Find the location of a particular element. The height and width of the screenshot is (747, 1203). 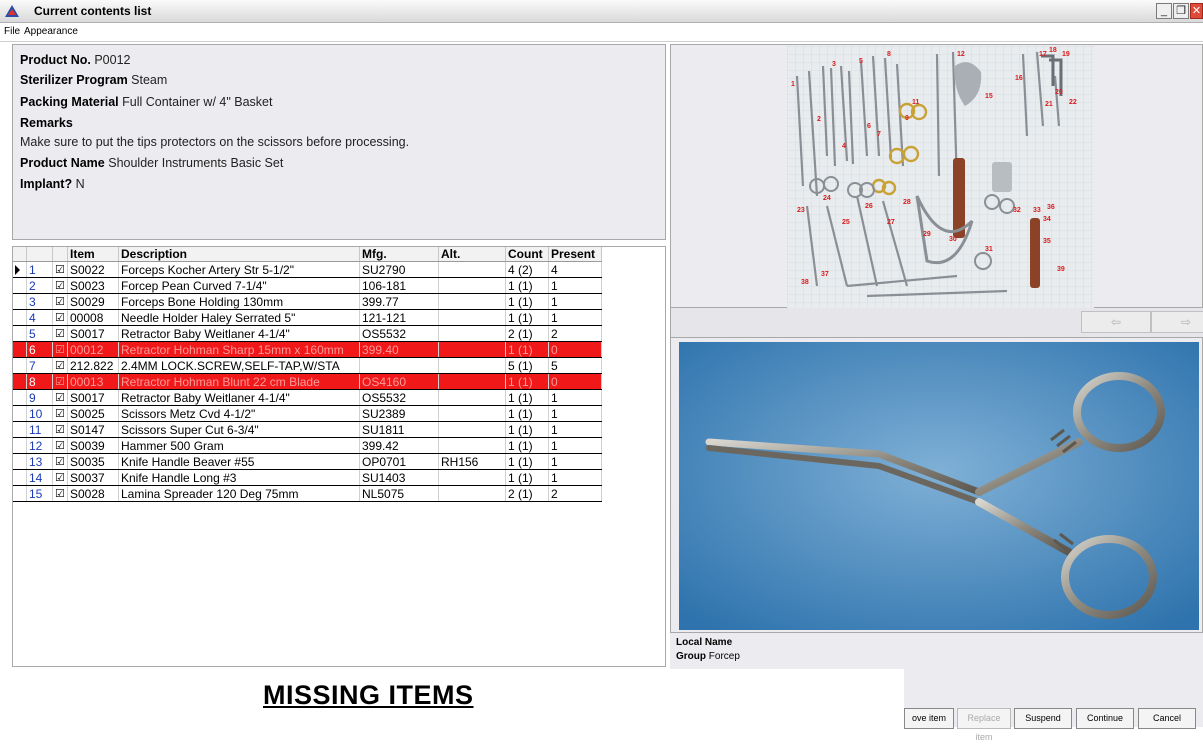

row-number: 8 is located at coordinates (39, 381).